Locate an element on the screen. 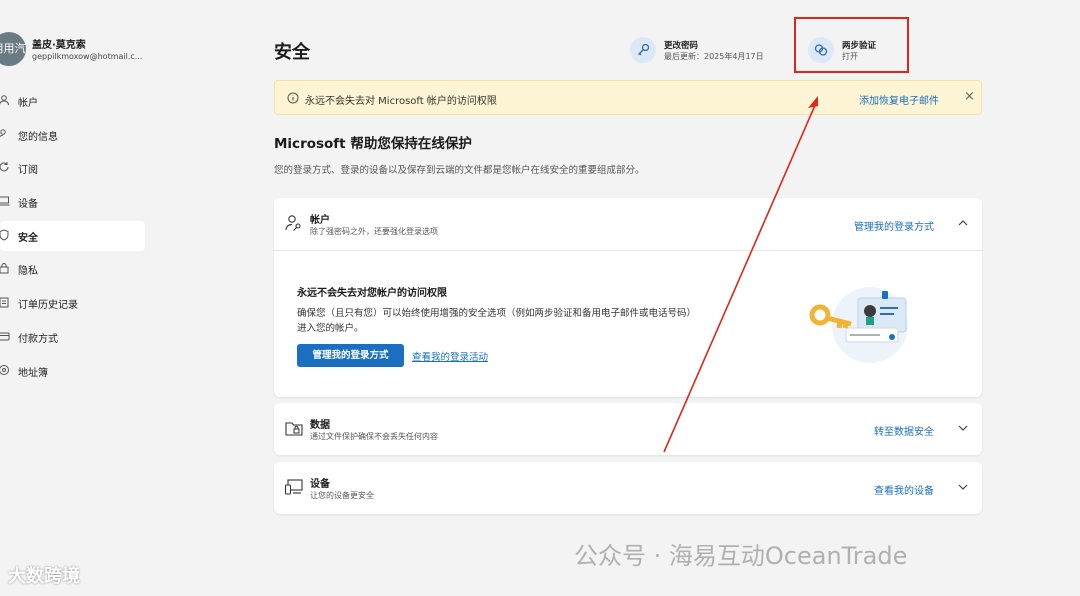 This screenshot has height=596, width=1080. account-card-subtitle: 除了强密码之外，还要强化登录选项 is located at coordinates (374, 231).